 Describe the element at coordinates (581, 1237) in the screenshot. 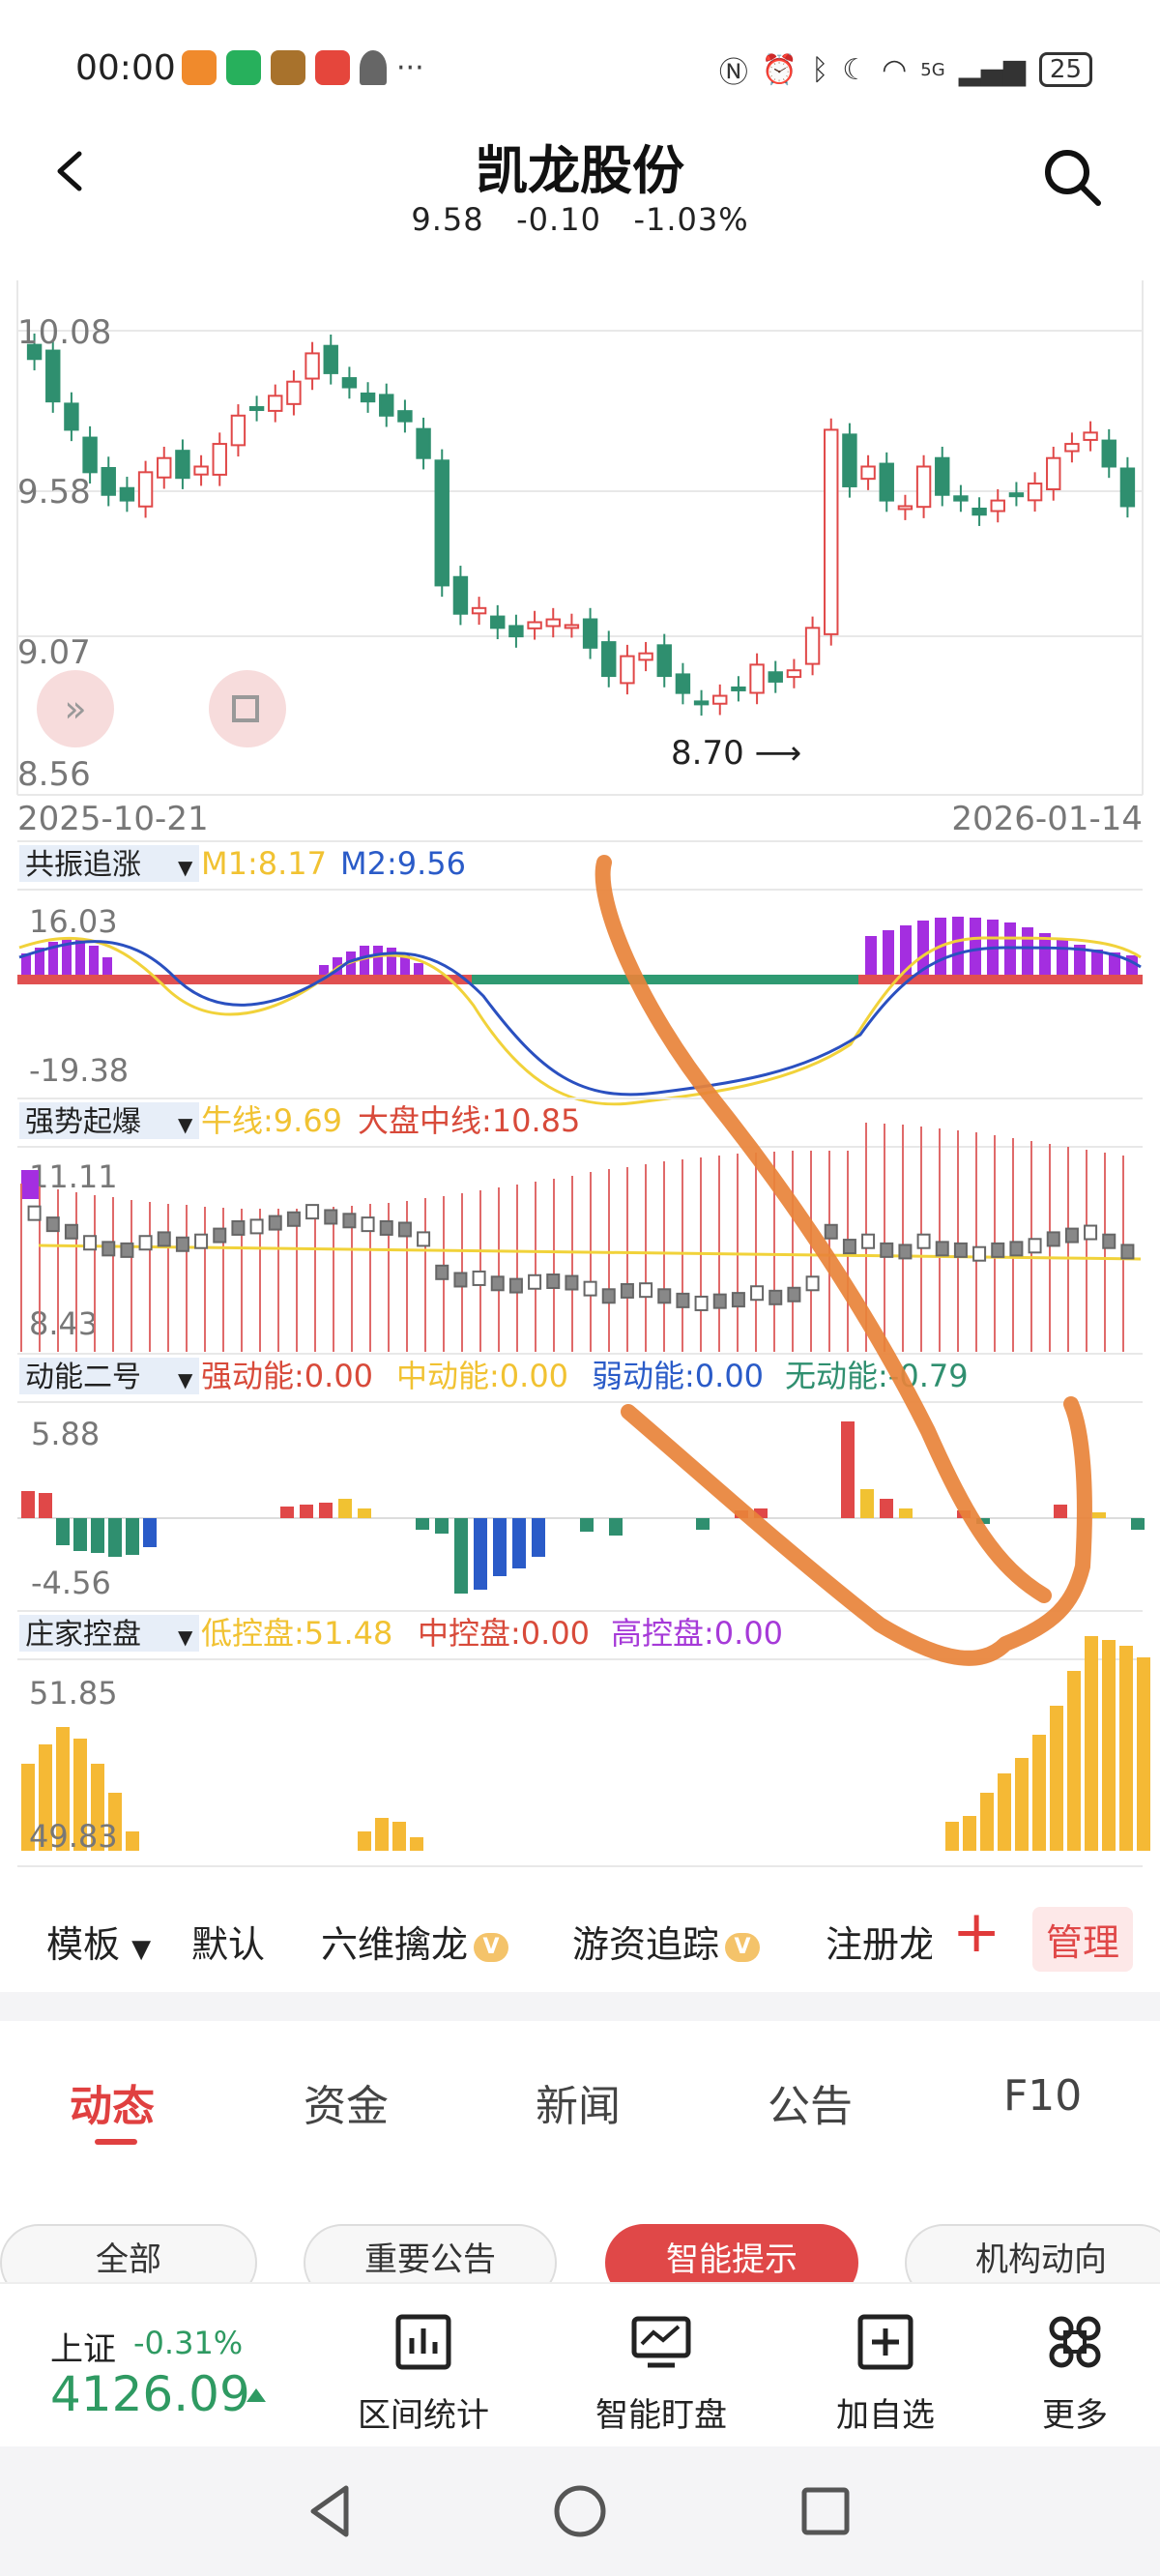

I see `indicator2-plot` at that location.